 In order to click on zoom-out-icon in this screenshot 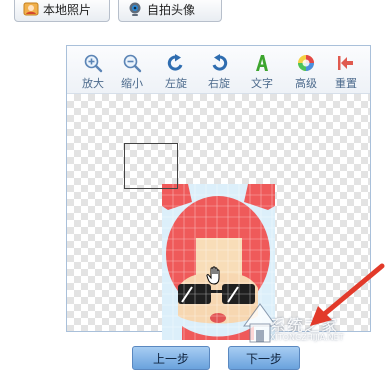, I will do `click(132, 63)`.